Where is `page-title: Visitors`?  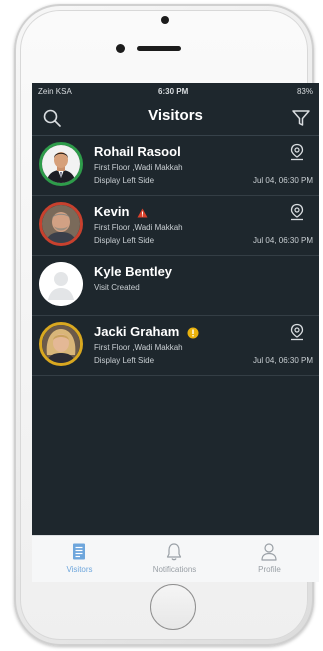
page-title: Visitors is located at coordinates (175, 115).